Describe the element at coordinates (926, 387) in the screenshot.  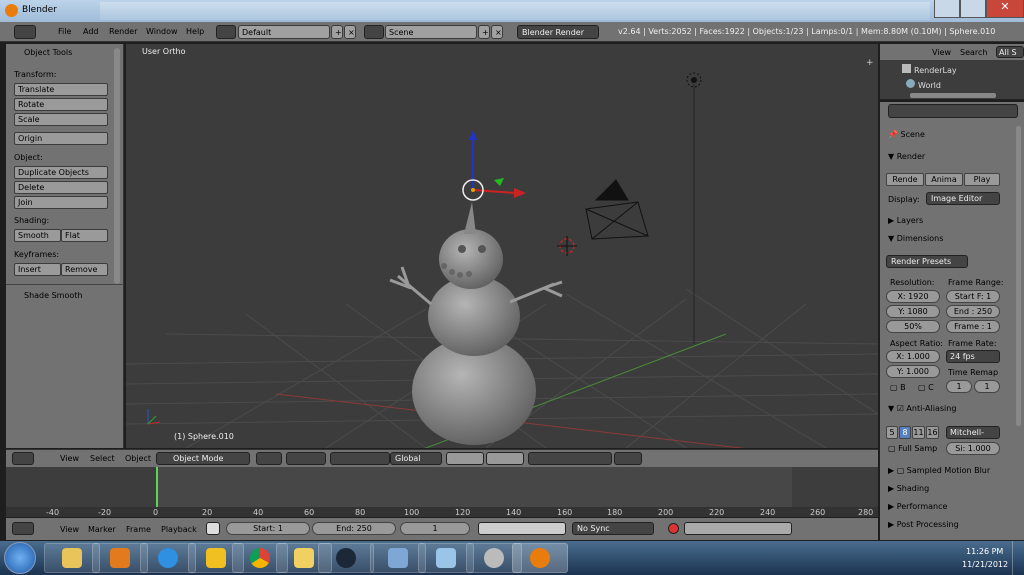
I see `crop-checkbox: ▢ C` at that location.